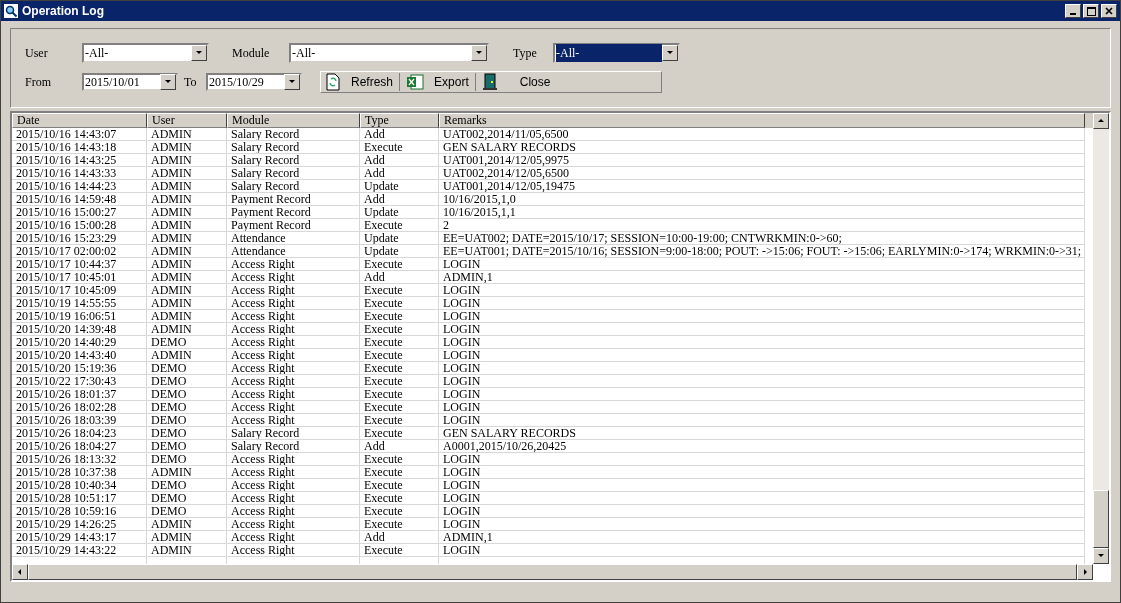  What do you see at coordinates (79, 225) in the screenshot?
I see `table-cell: 2015/10/16 15:00:28` at bounding box center [79, 225].